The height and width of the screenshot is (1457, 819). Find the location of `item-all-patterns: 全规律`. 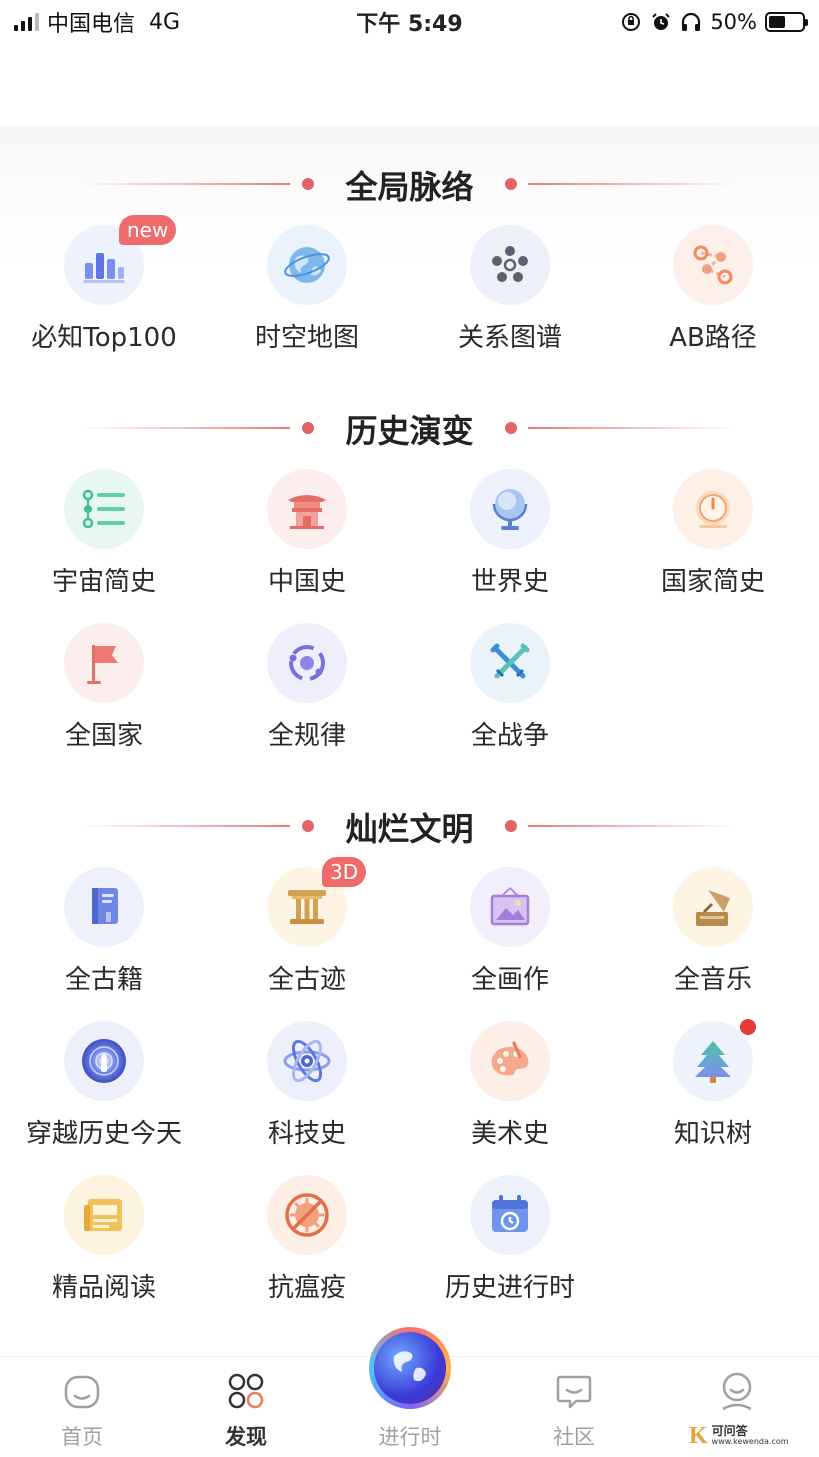

item-all-patterns: 全规律 is located at coordinates (307, 688).